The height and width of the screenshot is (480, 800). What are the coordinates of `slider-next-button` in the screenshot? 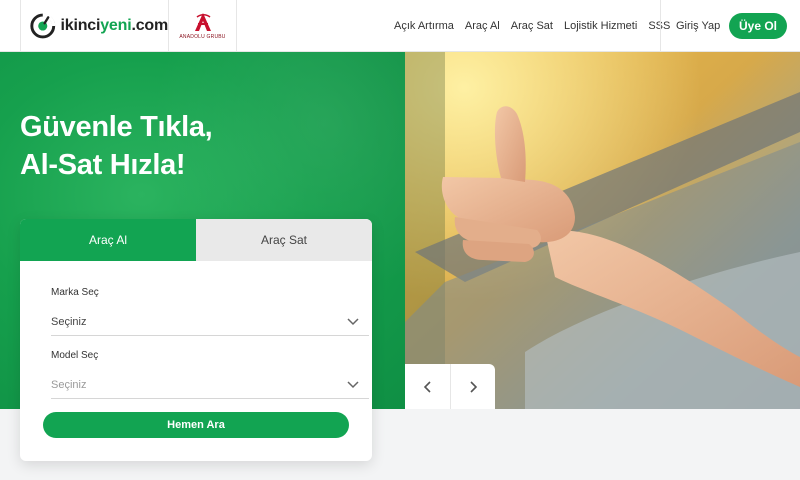 It's located at (472, 386).